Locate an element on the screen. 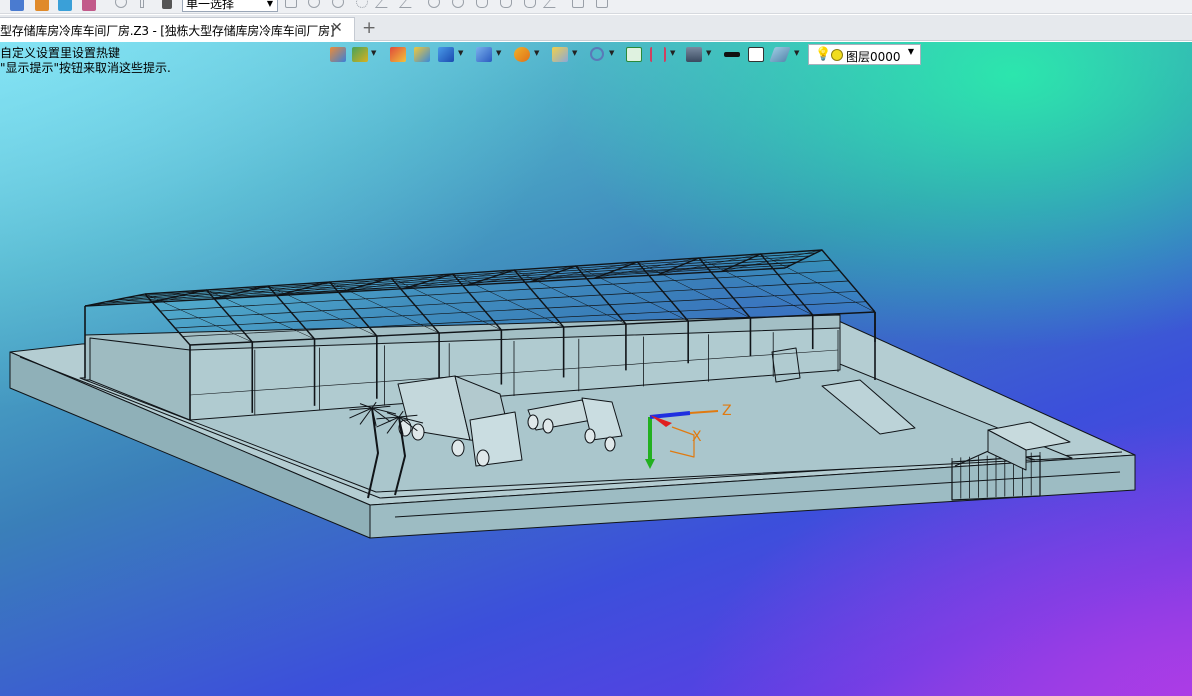 The width and height of the screenshot is (1192, 696). document-tab: 型存储库房冷库车间厂房.Z3 - [独栋大型存储库房冷库车间厂房] ✕ is located at coordinates (177, 29).